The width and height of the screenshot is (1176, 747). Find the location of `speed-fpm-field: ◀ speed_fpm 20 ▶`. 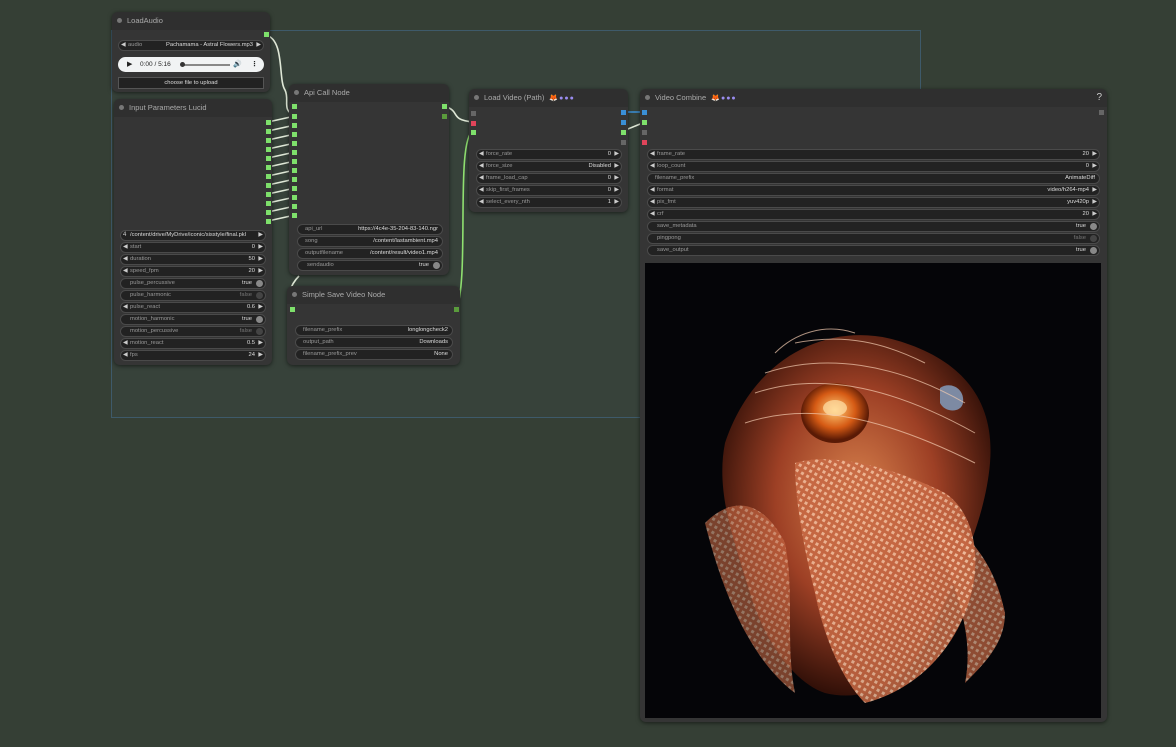

speed-fpm-field: ◀ speed_fpm 20 ▶ is located at coordinates (193, 271).